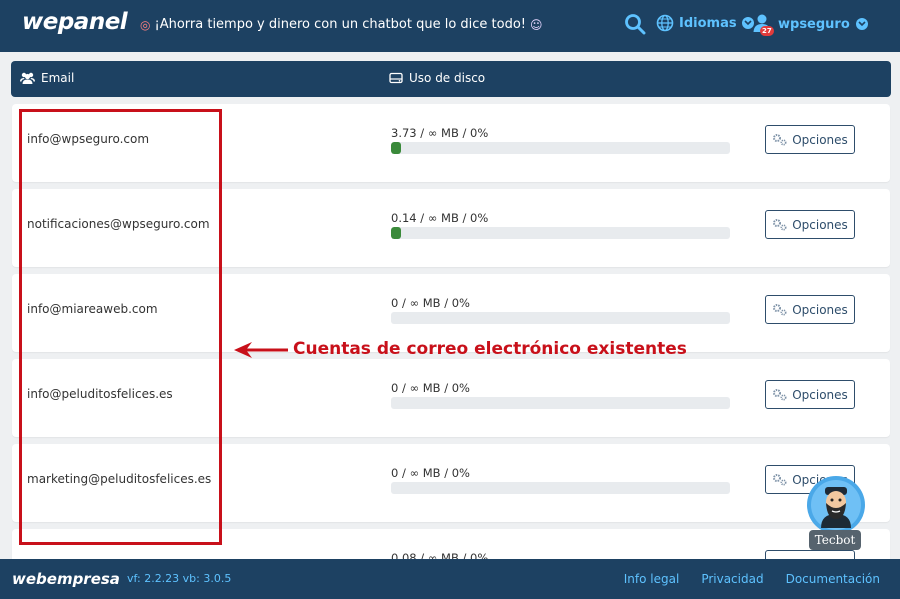 The width and height of the screenshot is (900, 599). What do you see at coordinates (833, 579) in the screenshot?
I see `footer-link-documentacion: Documentación` at bounding box center [833, 579].